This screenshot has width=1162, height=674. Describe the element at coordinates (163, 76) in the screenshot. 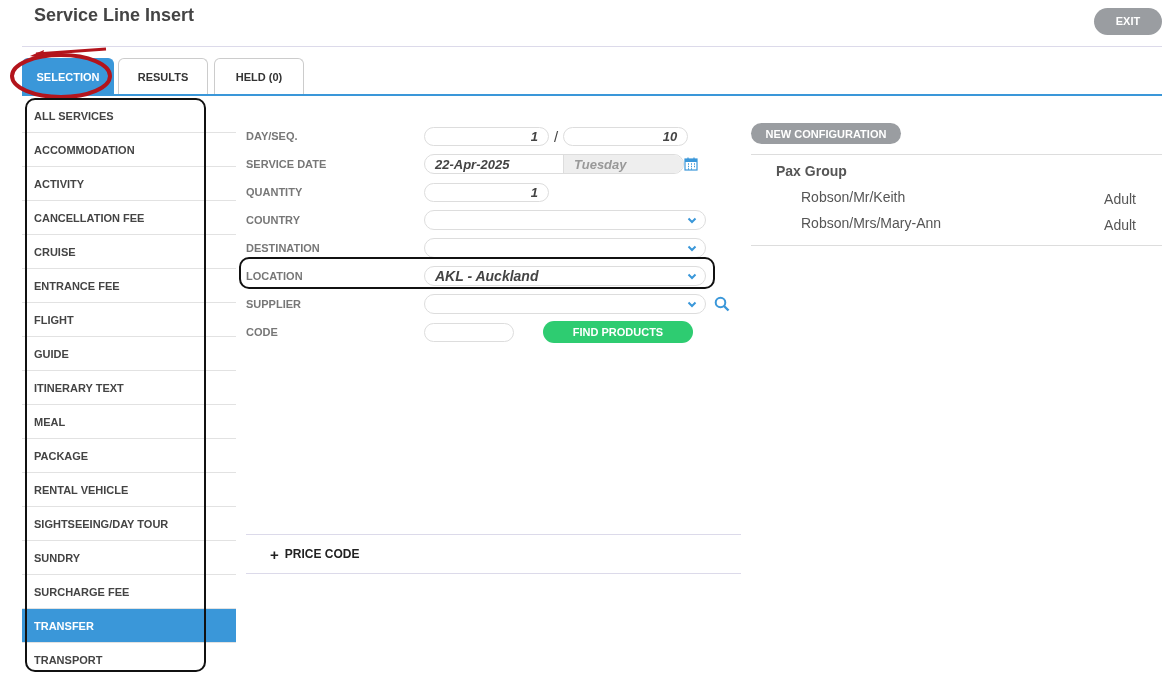

I see `tab: RESULTS` at that location.